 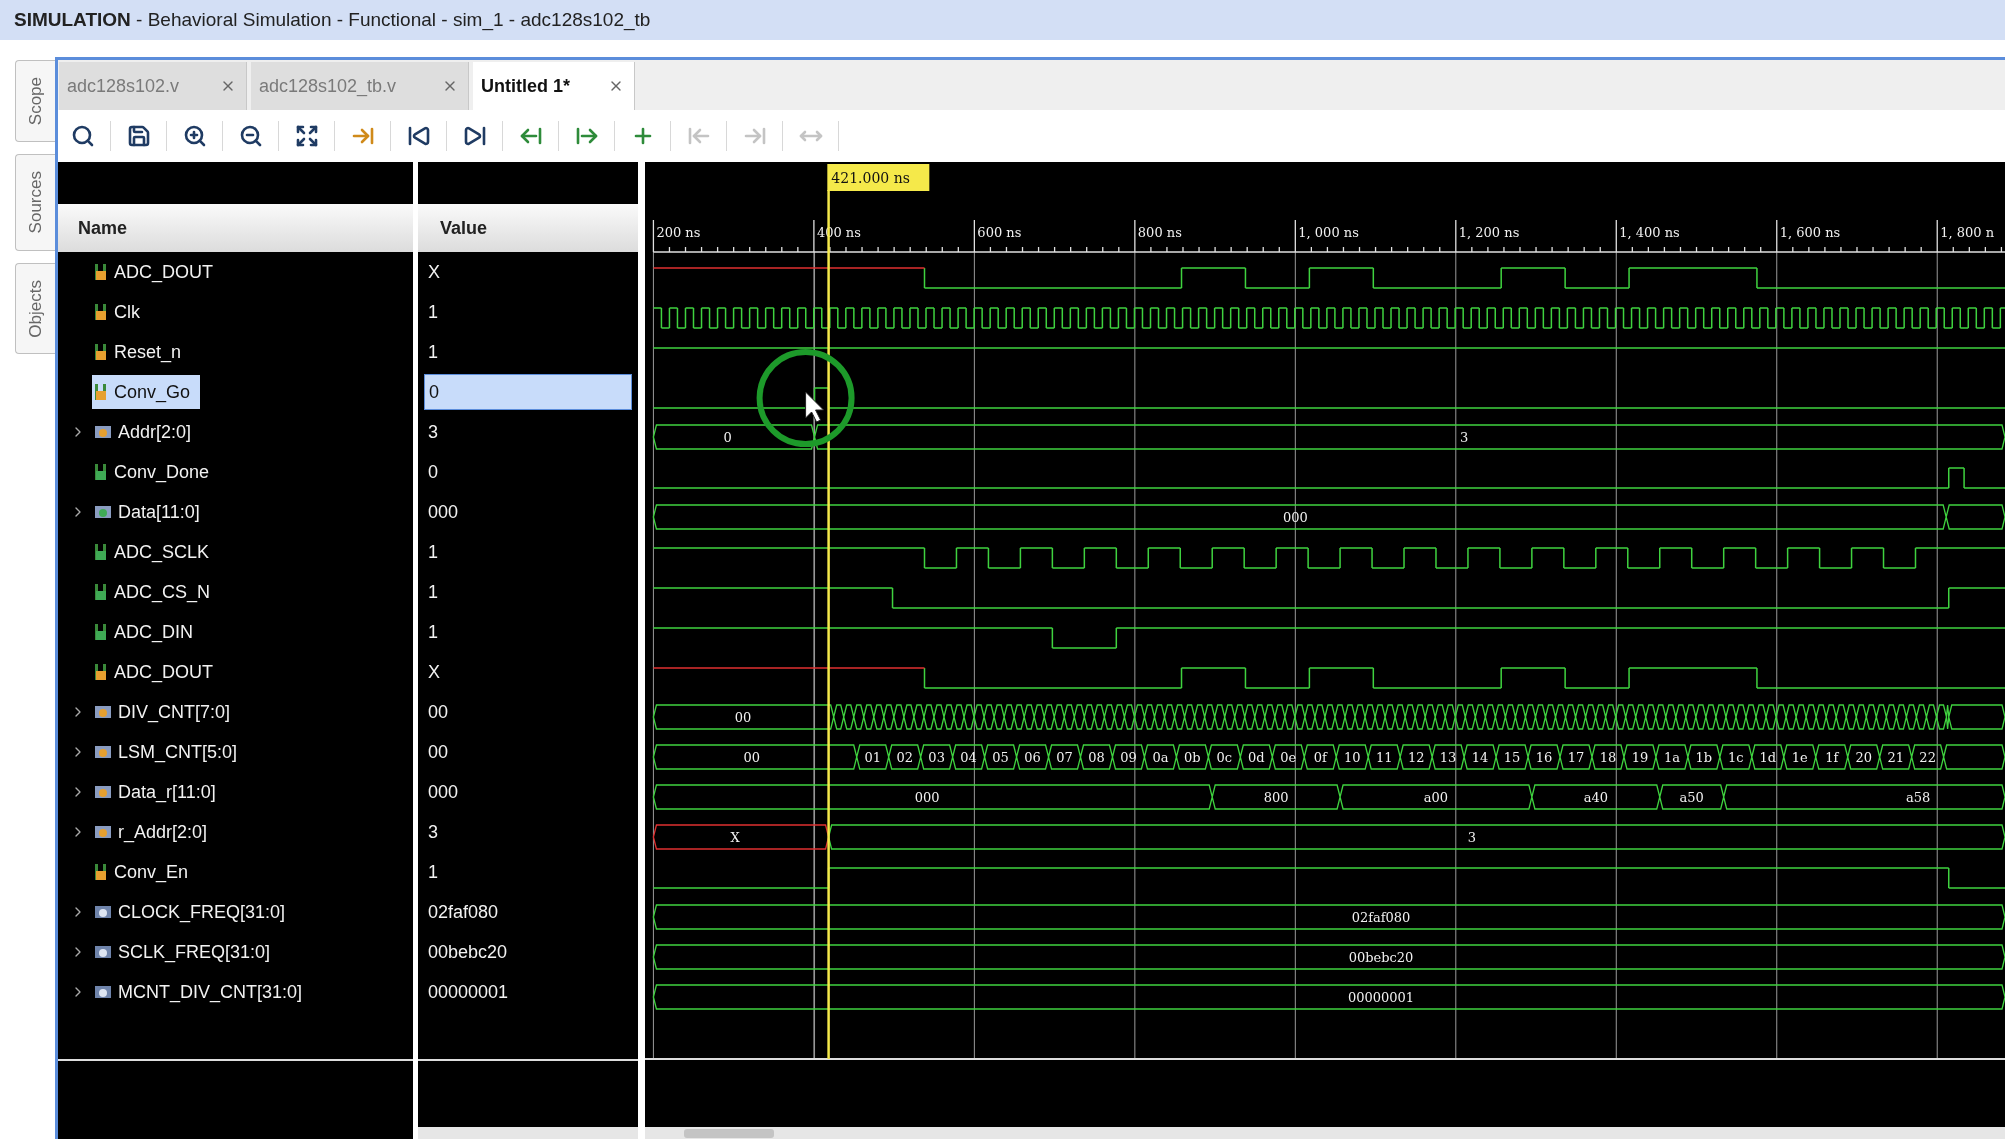 What do you see at coordinates (1320, 757) in the screenshot?
I see `bus-value-label: 0f` at bounding box center [1320, 757].